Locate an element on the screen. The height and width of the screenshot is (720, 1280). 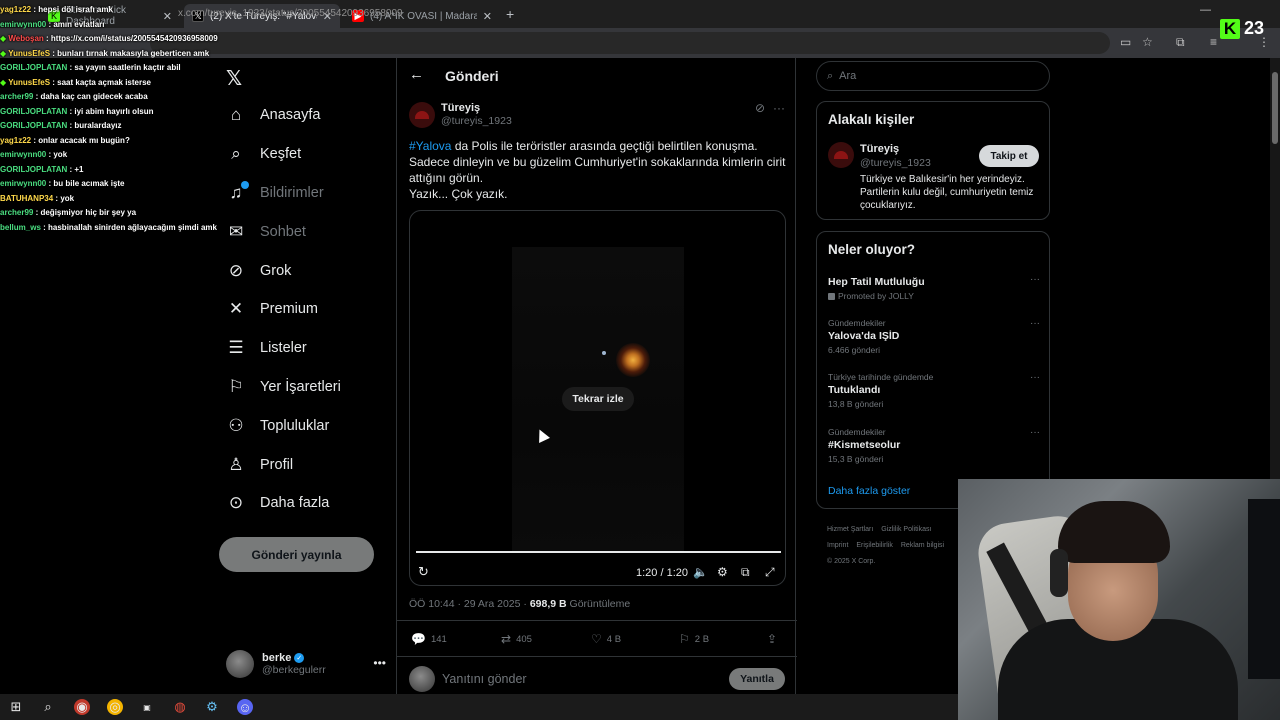
post-button: Gönderi yayınla is located at coordinates (296, 554).